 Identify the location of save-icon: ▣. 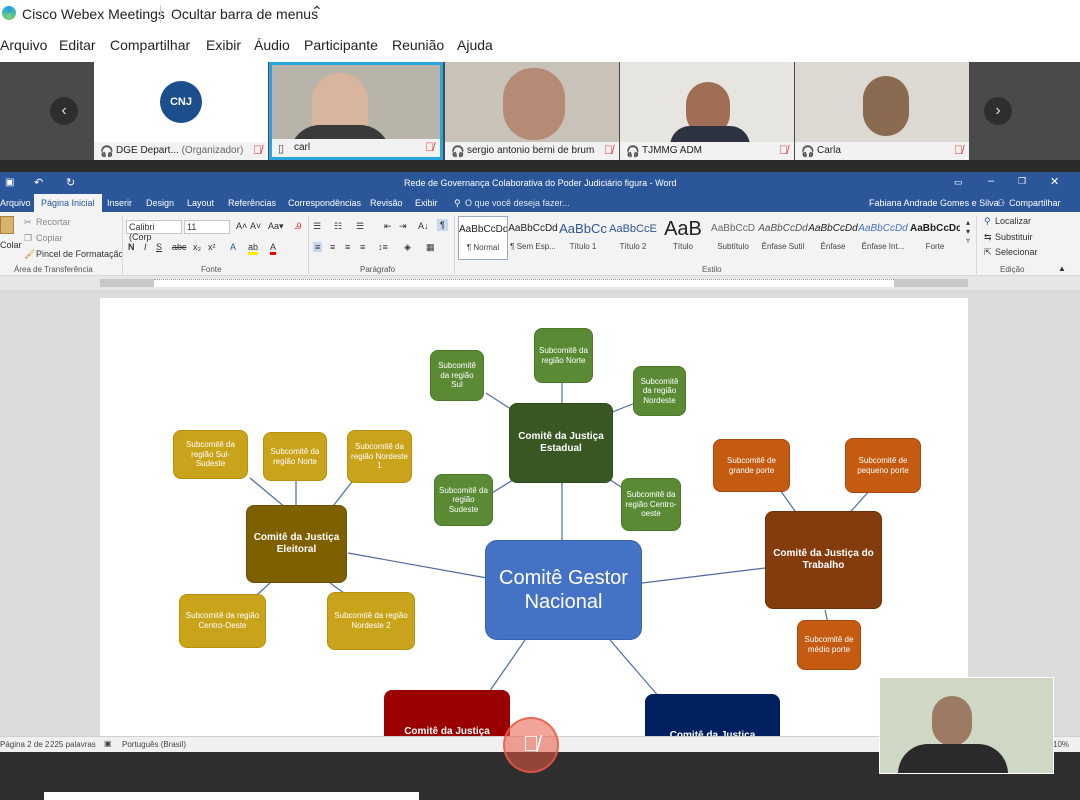
(9, 182).